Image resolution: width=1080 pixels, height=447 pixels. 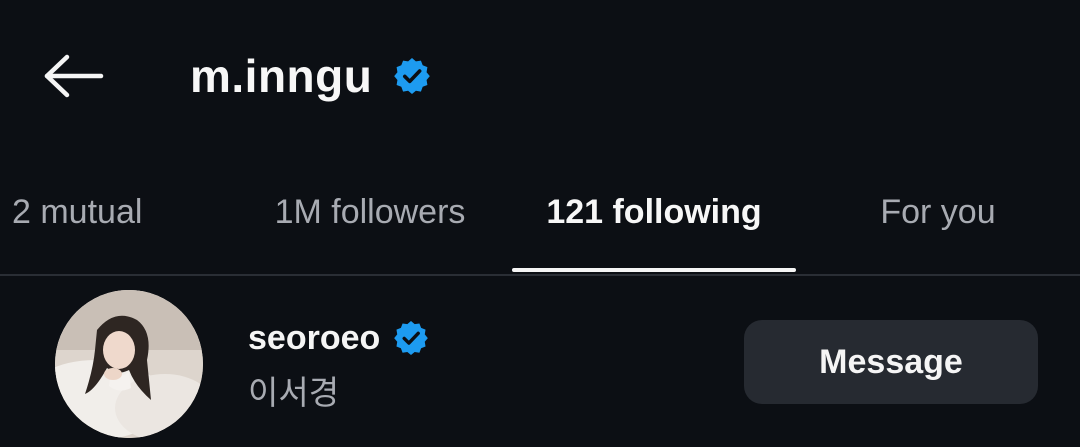 What do you see at coordinates (281, 76) in the screenshot?
I see `page-title: m.inngu` at bounding box center [281, 76].